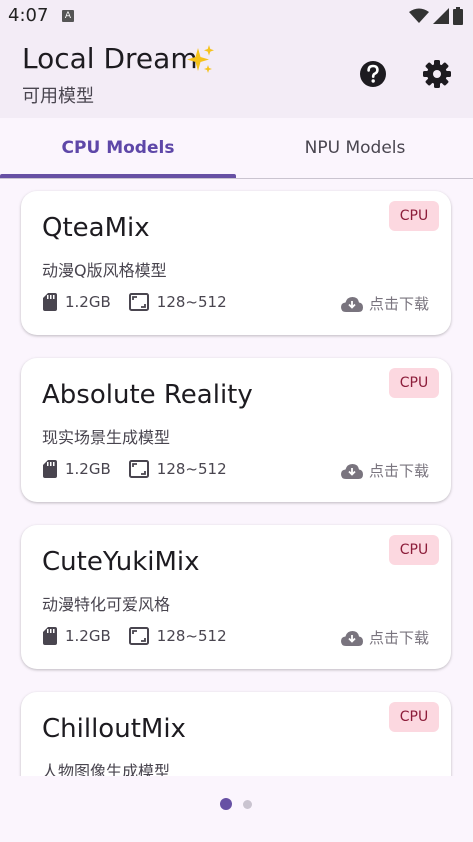  I want to click on status-icons, so click(436, 16).